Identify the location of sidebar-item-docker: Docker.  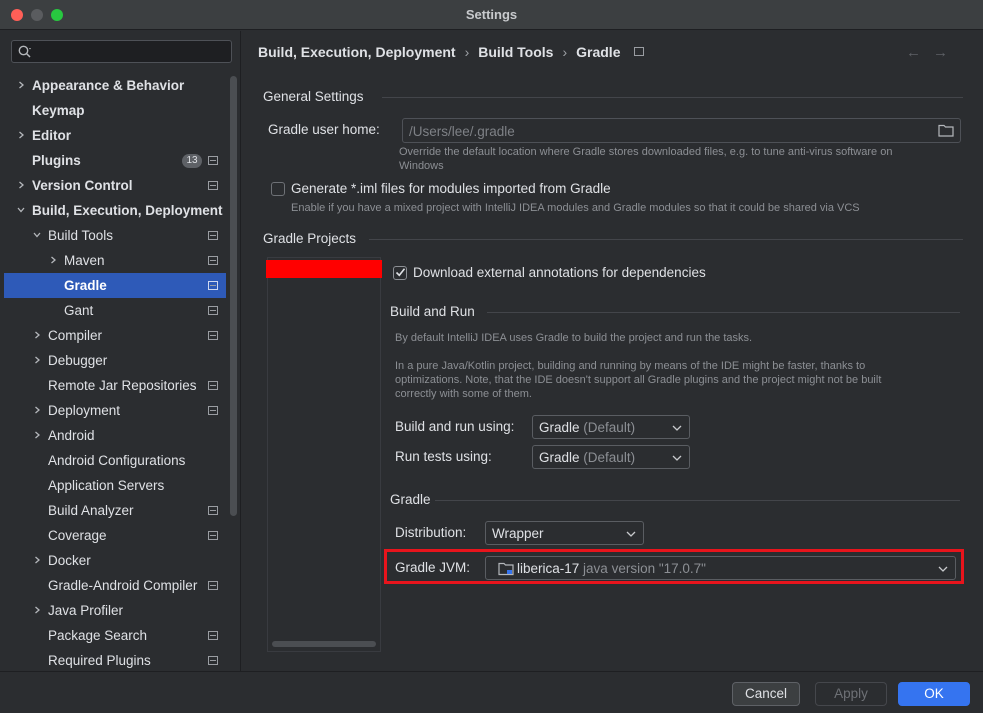
(115, 560).